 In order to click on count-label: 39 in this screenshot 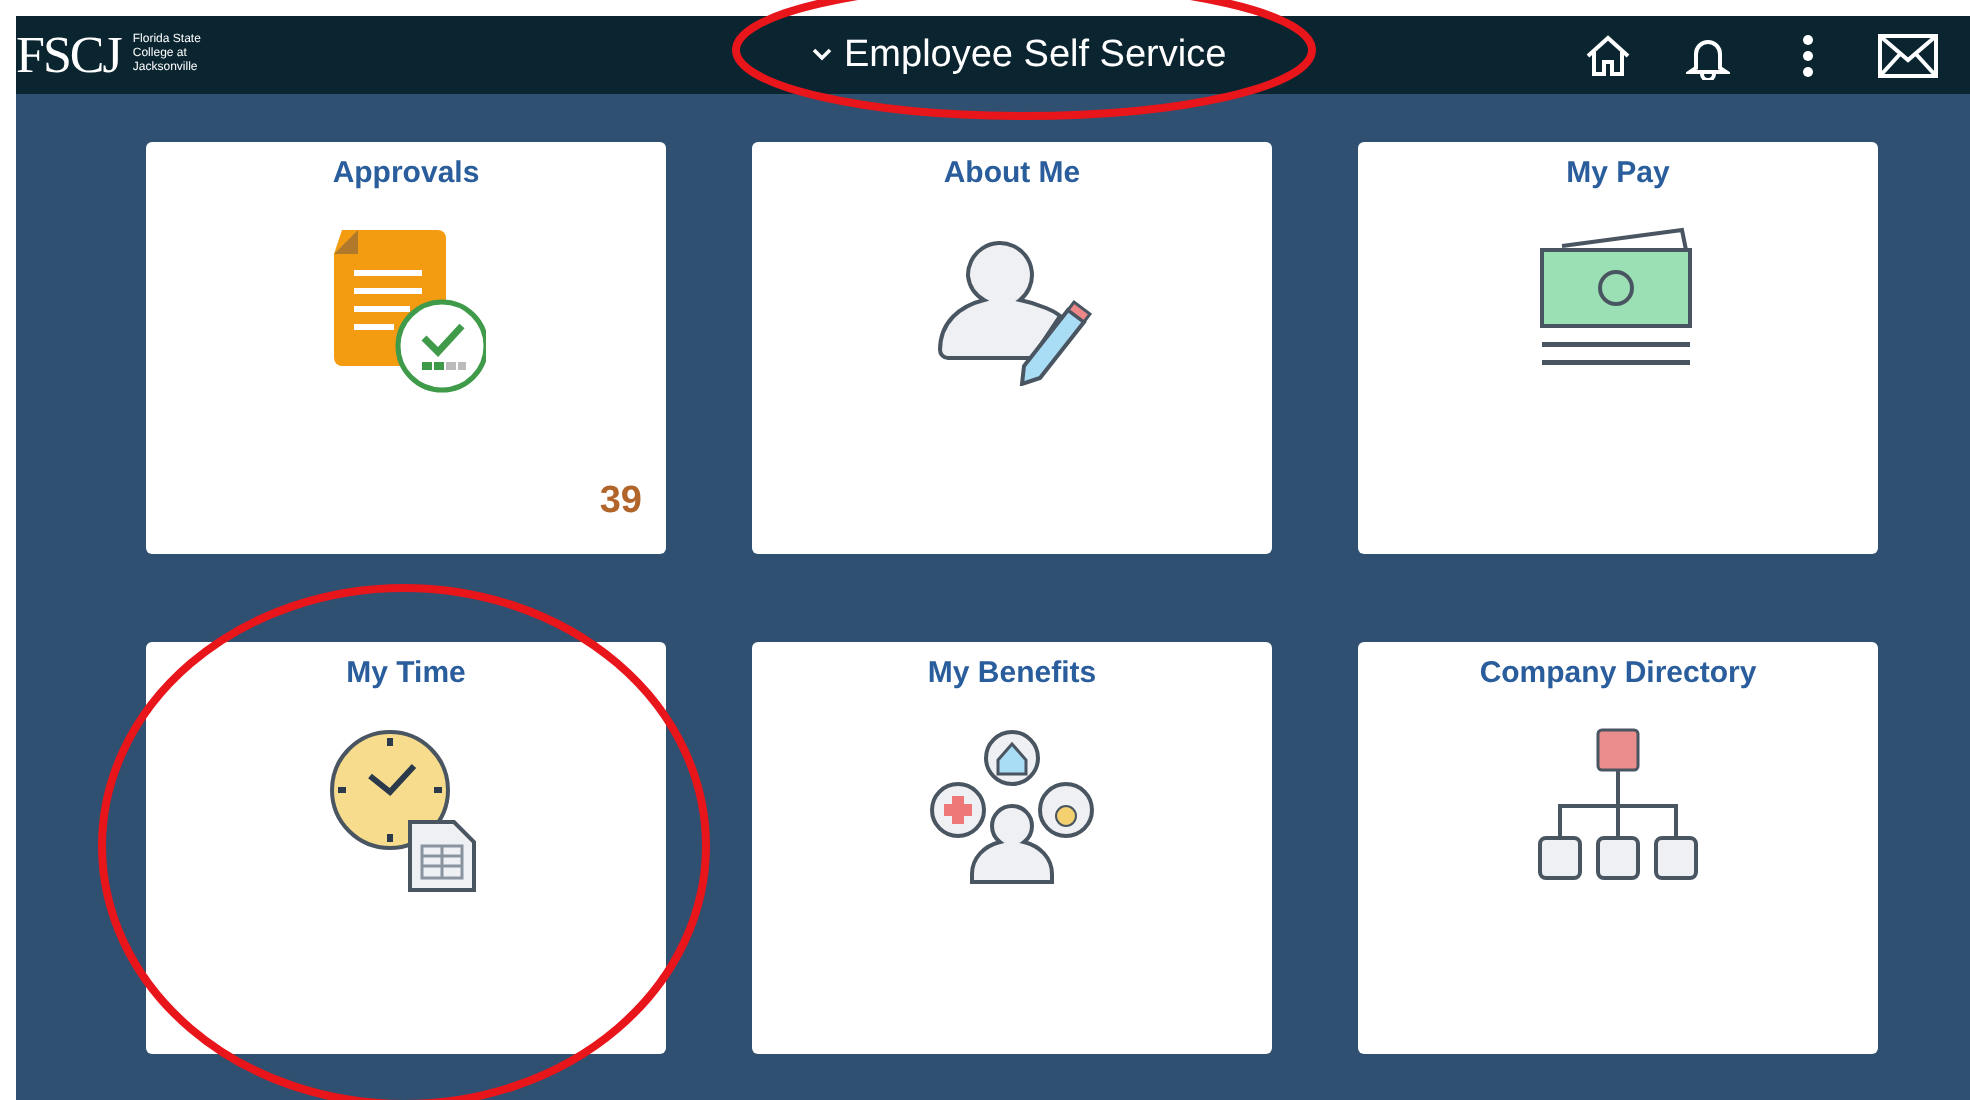, I will do `click(620, 502)`.